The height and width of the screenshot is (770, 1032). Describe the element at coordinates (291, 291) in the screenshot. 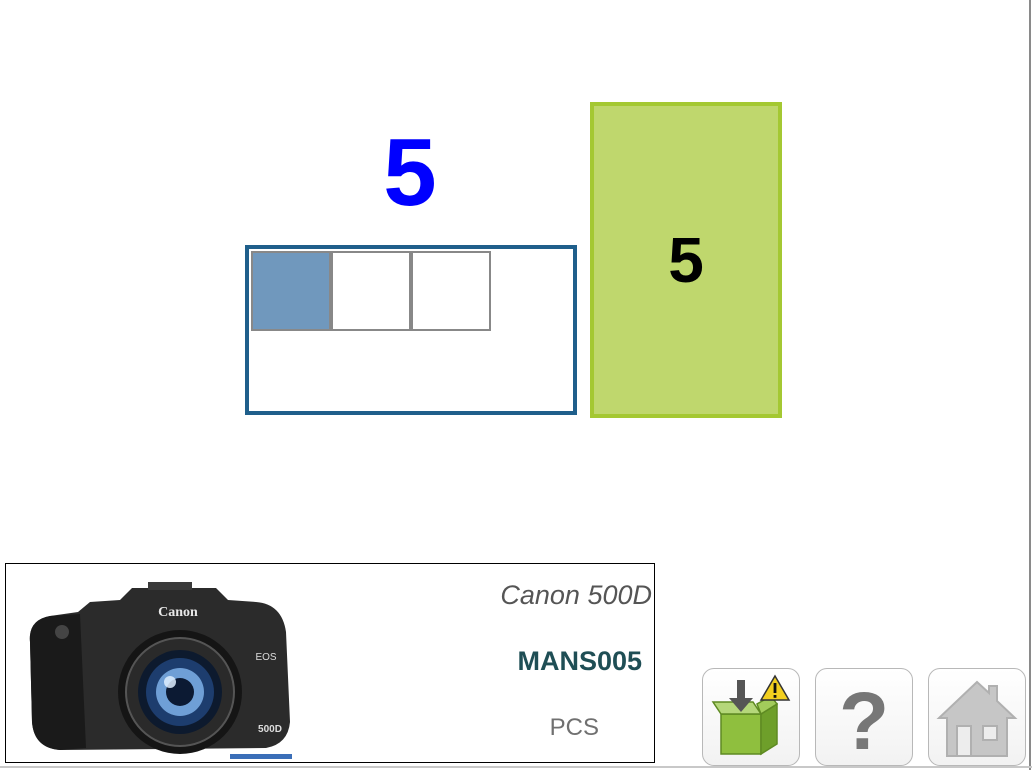

I see `grid-cell-filled` at that location.